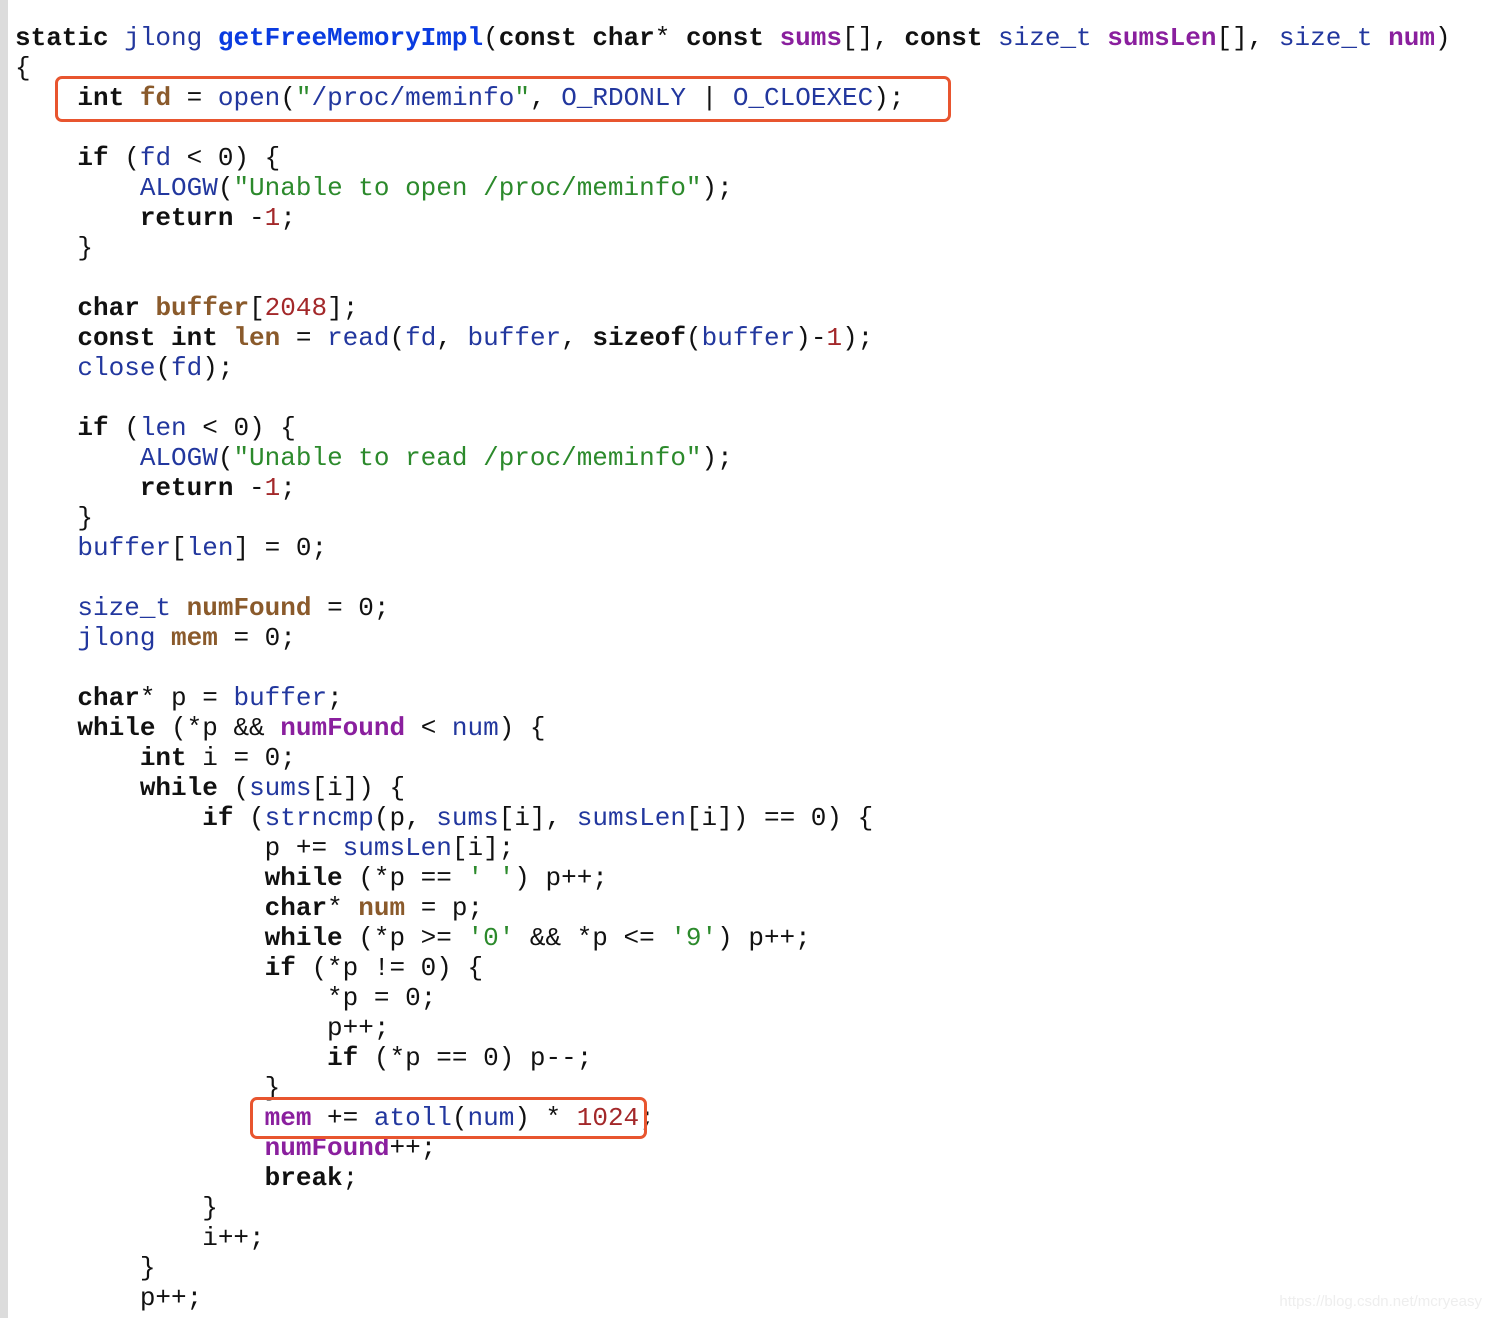 This screenshot has height=1318, width=1492. Describe the element at coordinates (171, 38) in the screenshot. I see `identifier: jlong` at that location.